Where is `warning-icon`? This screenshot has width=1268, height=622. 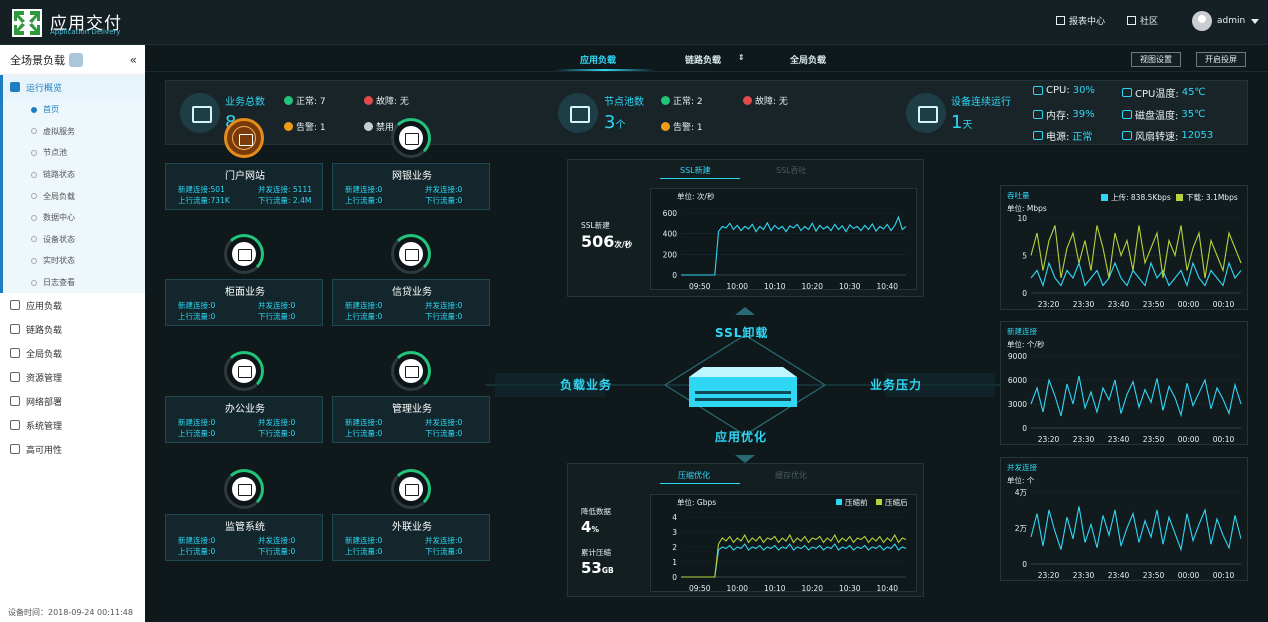
warning-icon is located at coordinates (288, 126).